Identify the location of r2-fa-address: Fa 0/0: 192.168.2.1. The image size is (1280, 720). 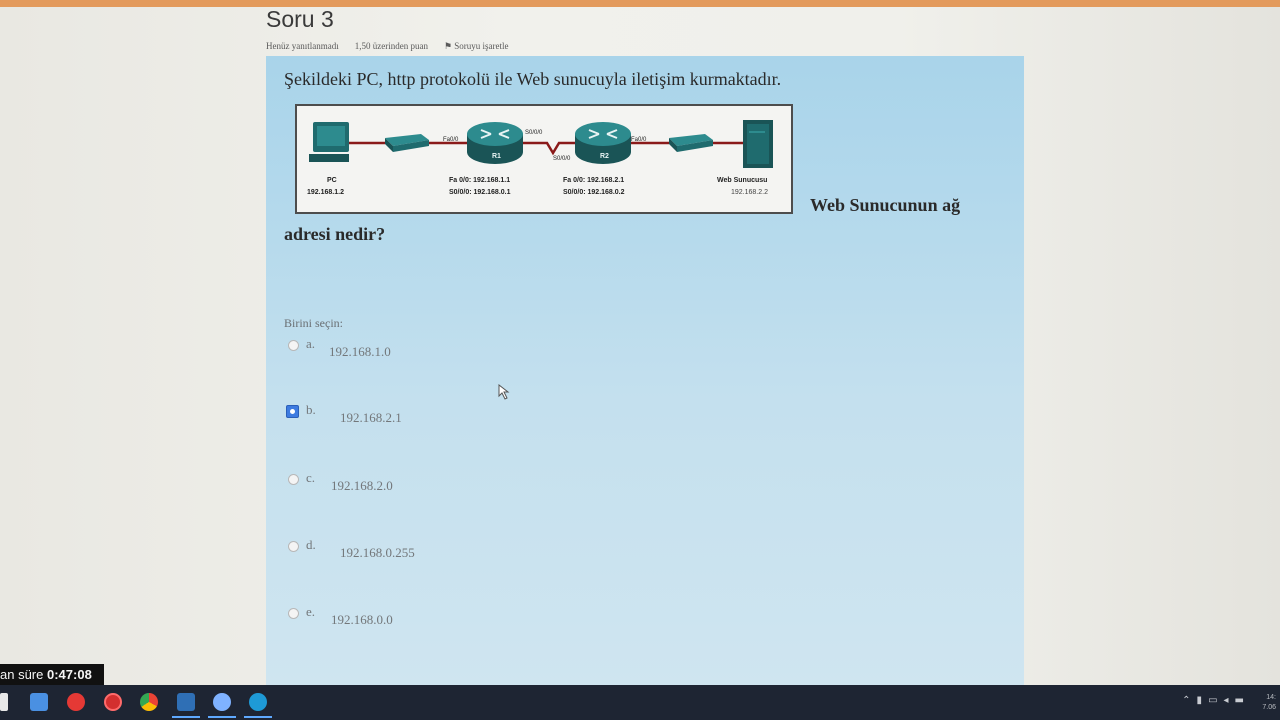
(593, 180).